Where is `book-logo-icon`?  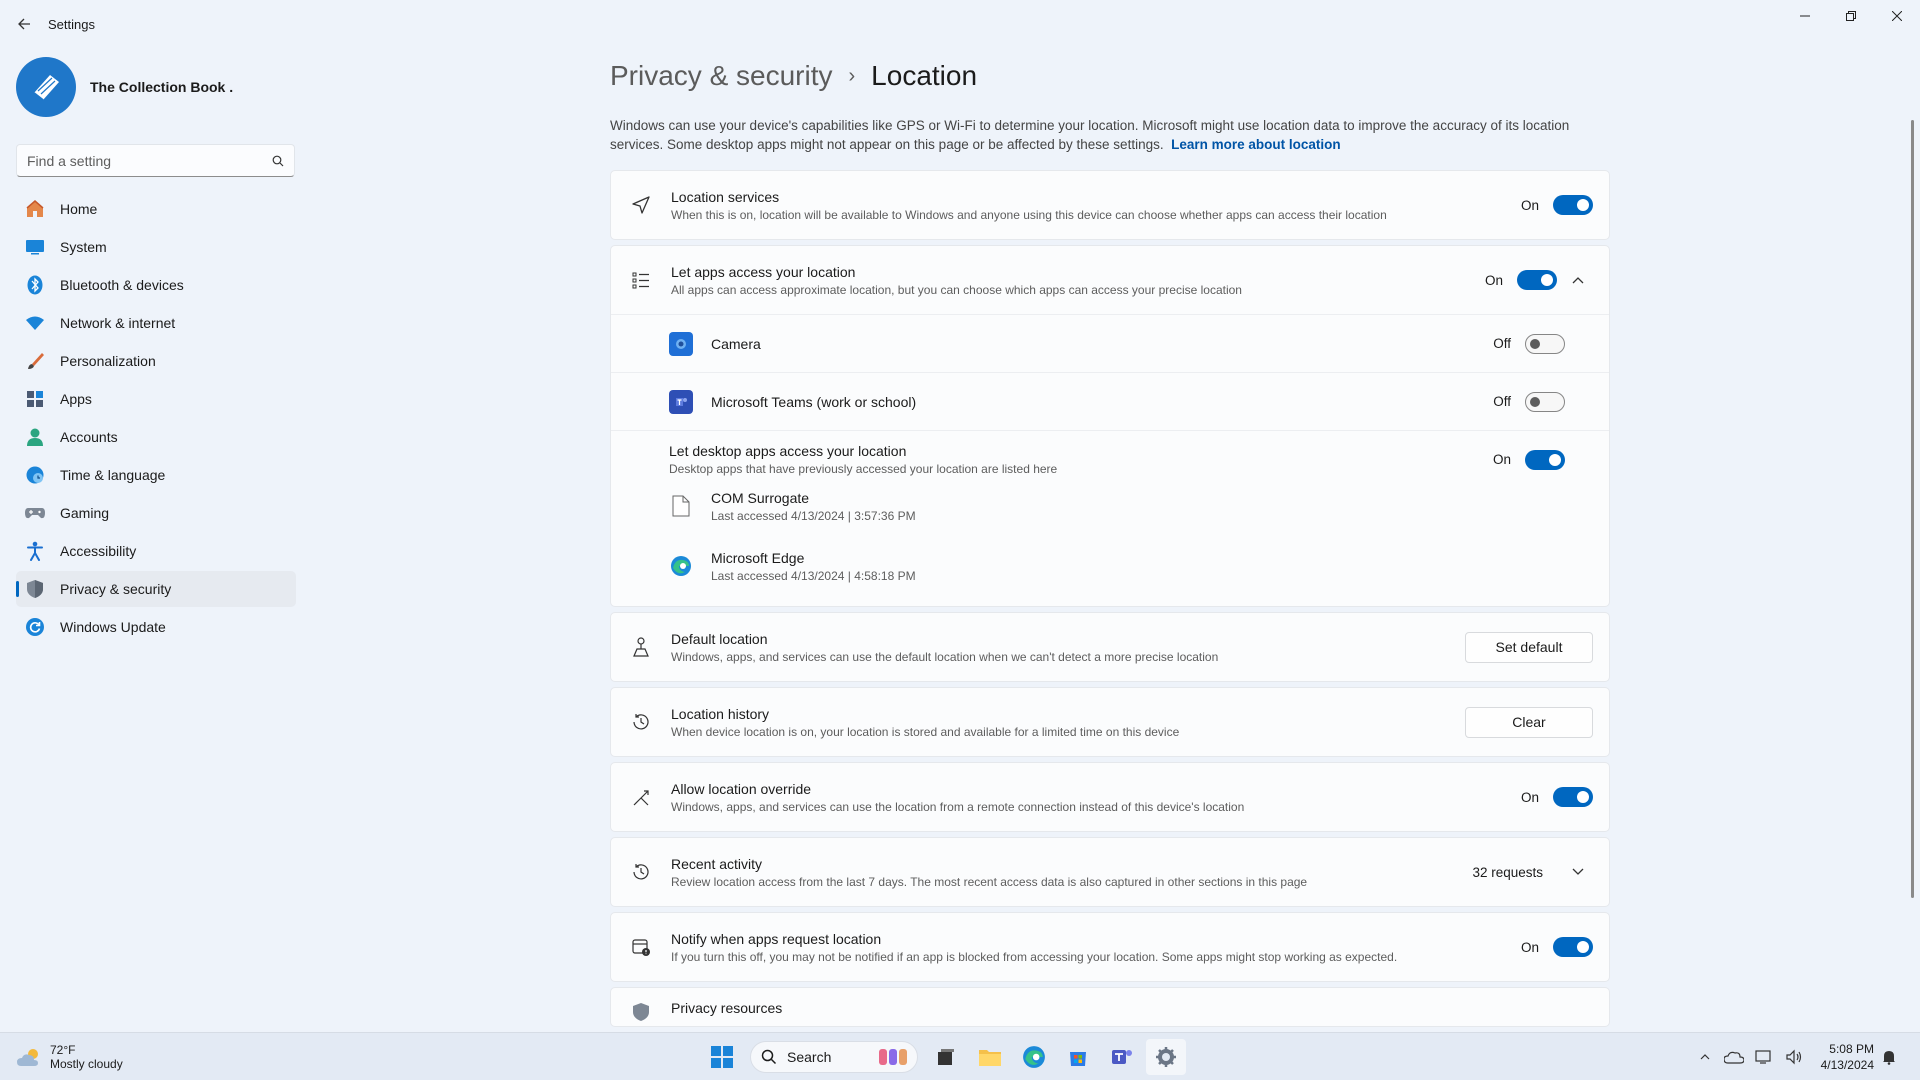
book-logo-icon is located at coordinates (46, 88).